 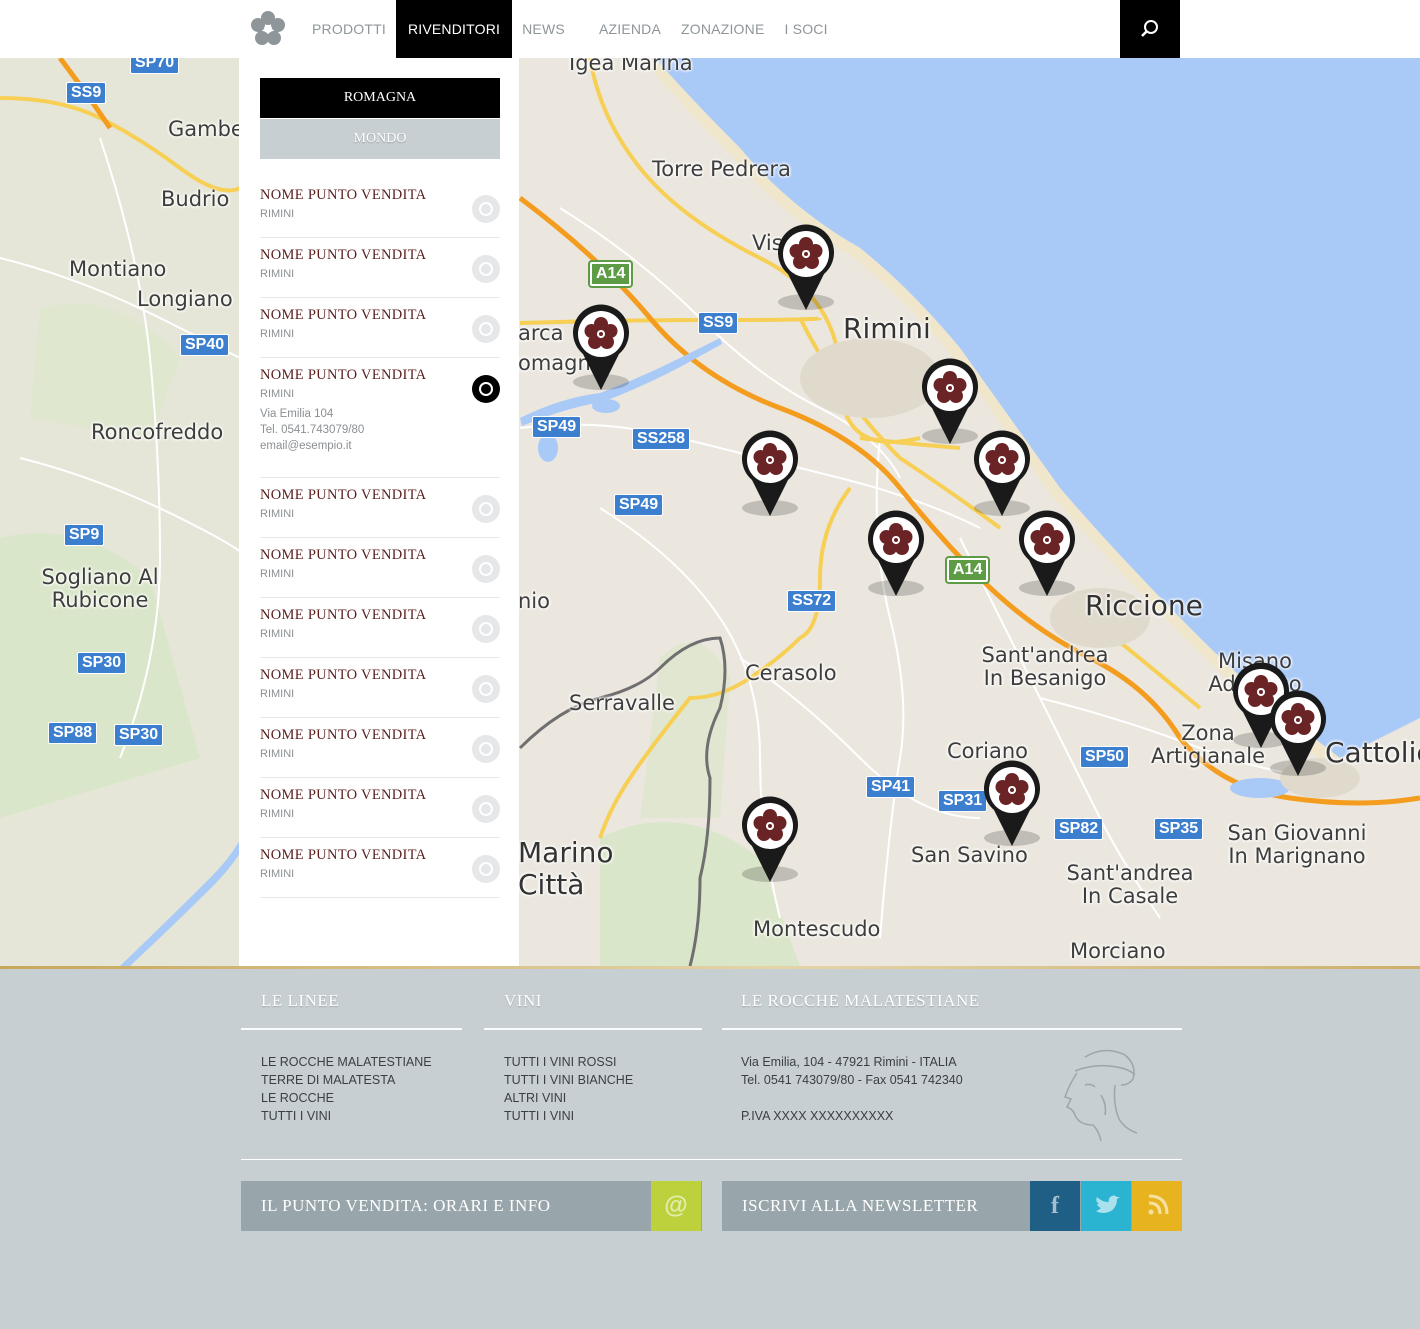 What do you see at coordinates (661, 439) in the screenshot?
I see `road-ss258: SS258` at bounding box center [661, 439].